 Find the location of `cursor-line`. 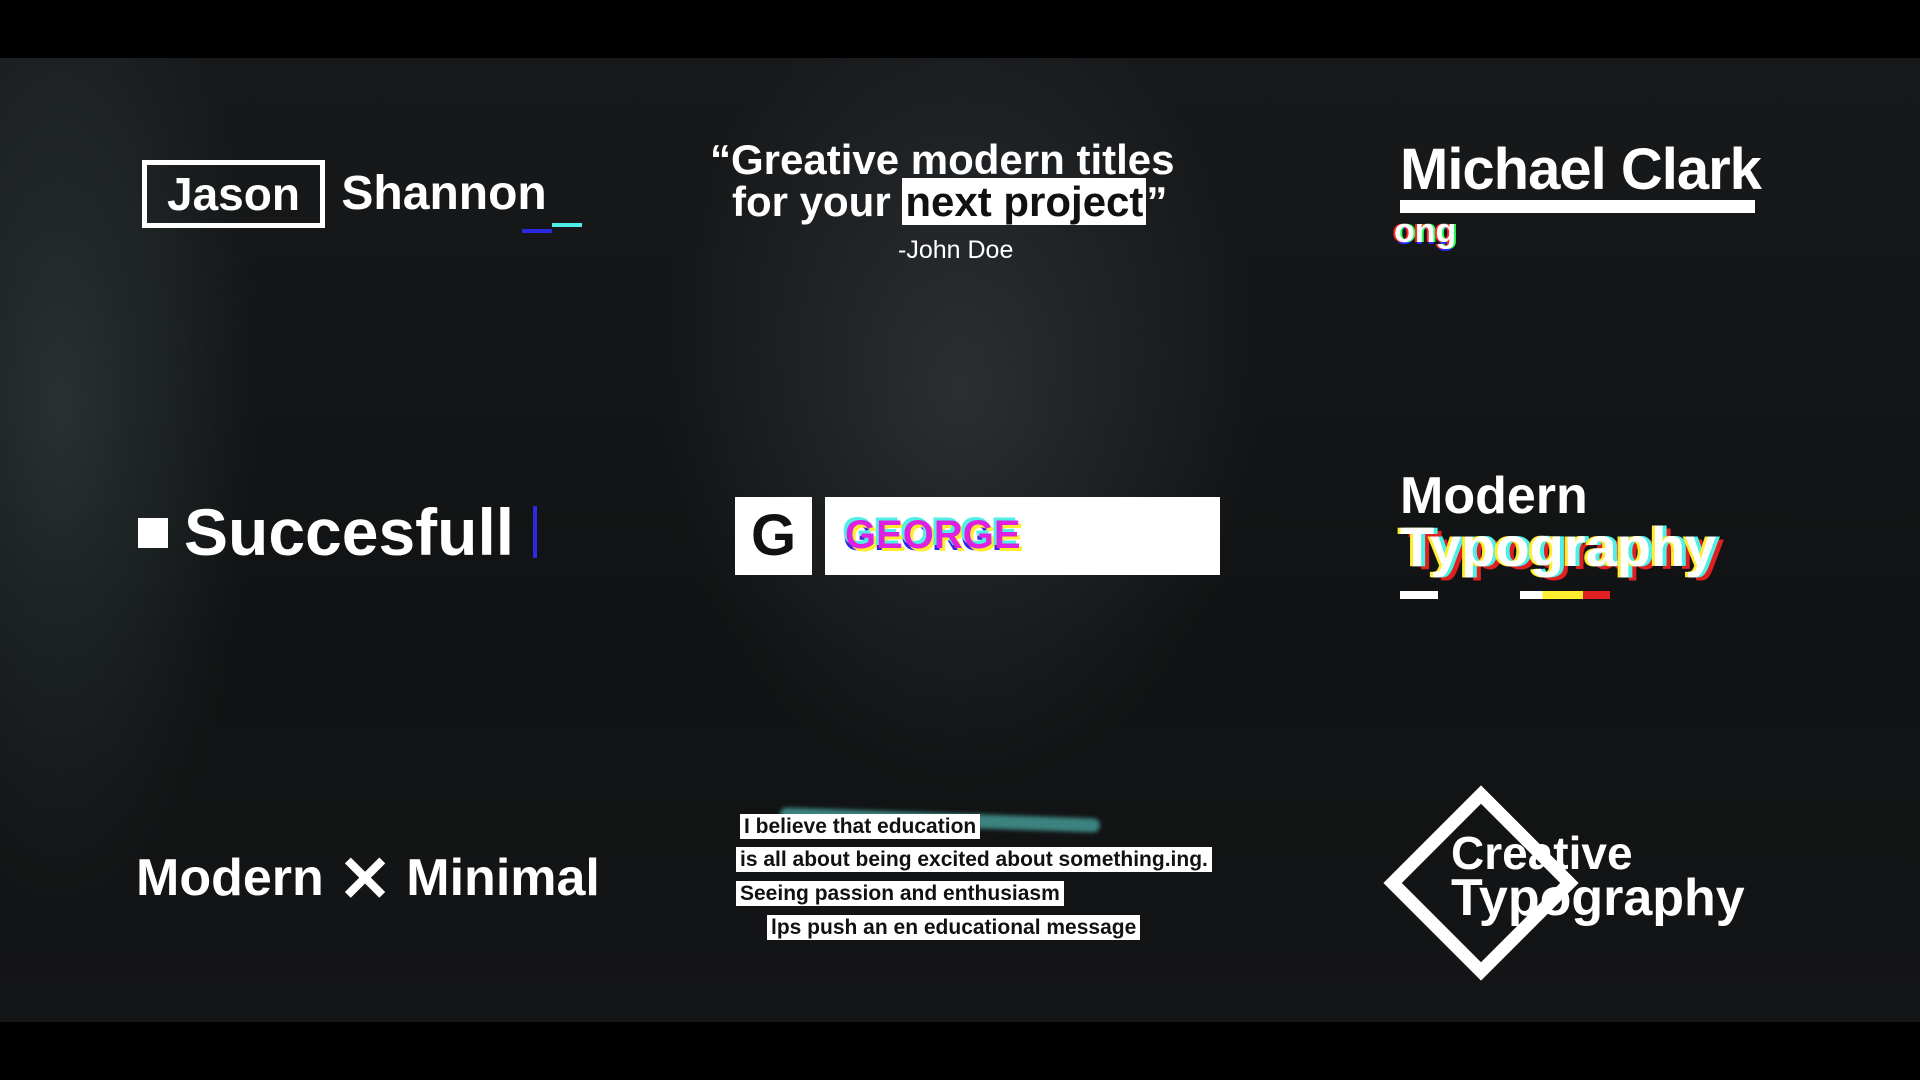

cursor-line is located at coordinates (535, 532).